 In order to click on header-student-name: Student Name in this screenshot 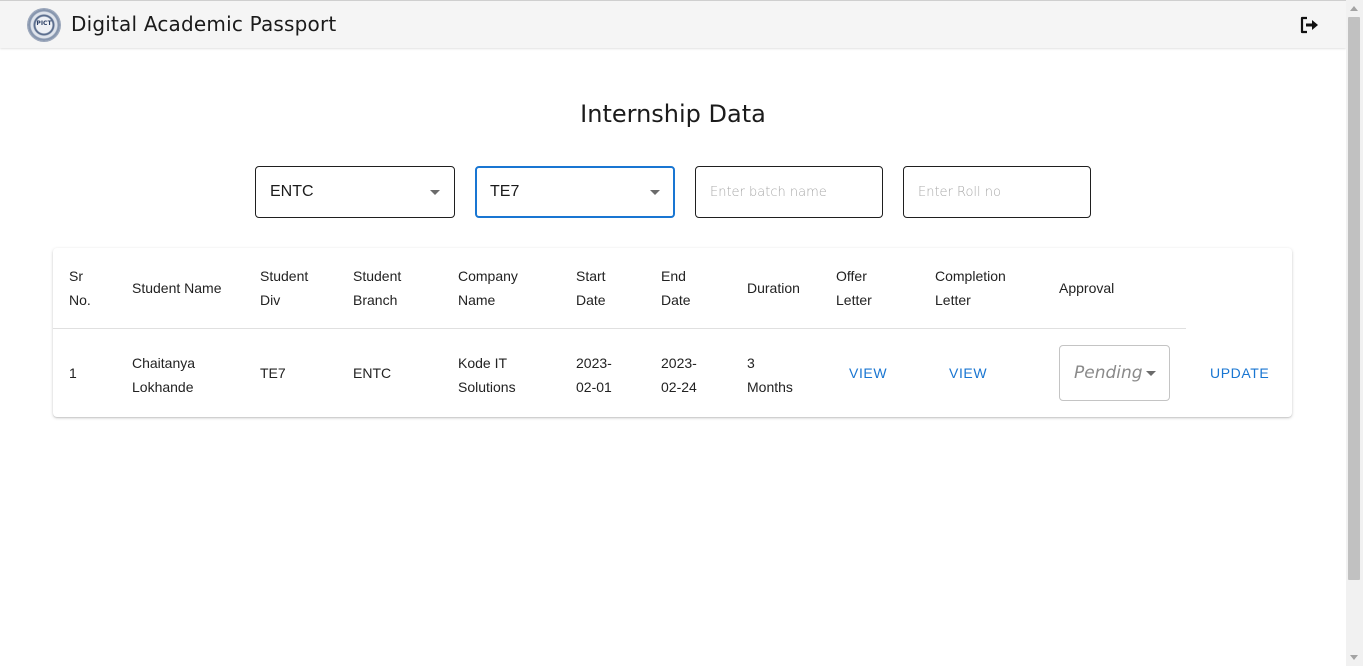, I will do `click(177, 288)`.